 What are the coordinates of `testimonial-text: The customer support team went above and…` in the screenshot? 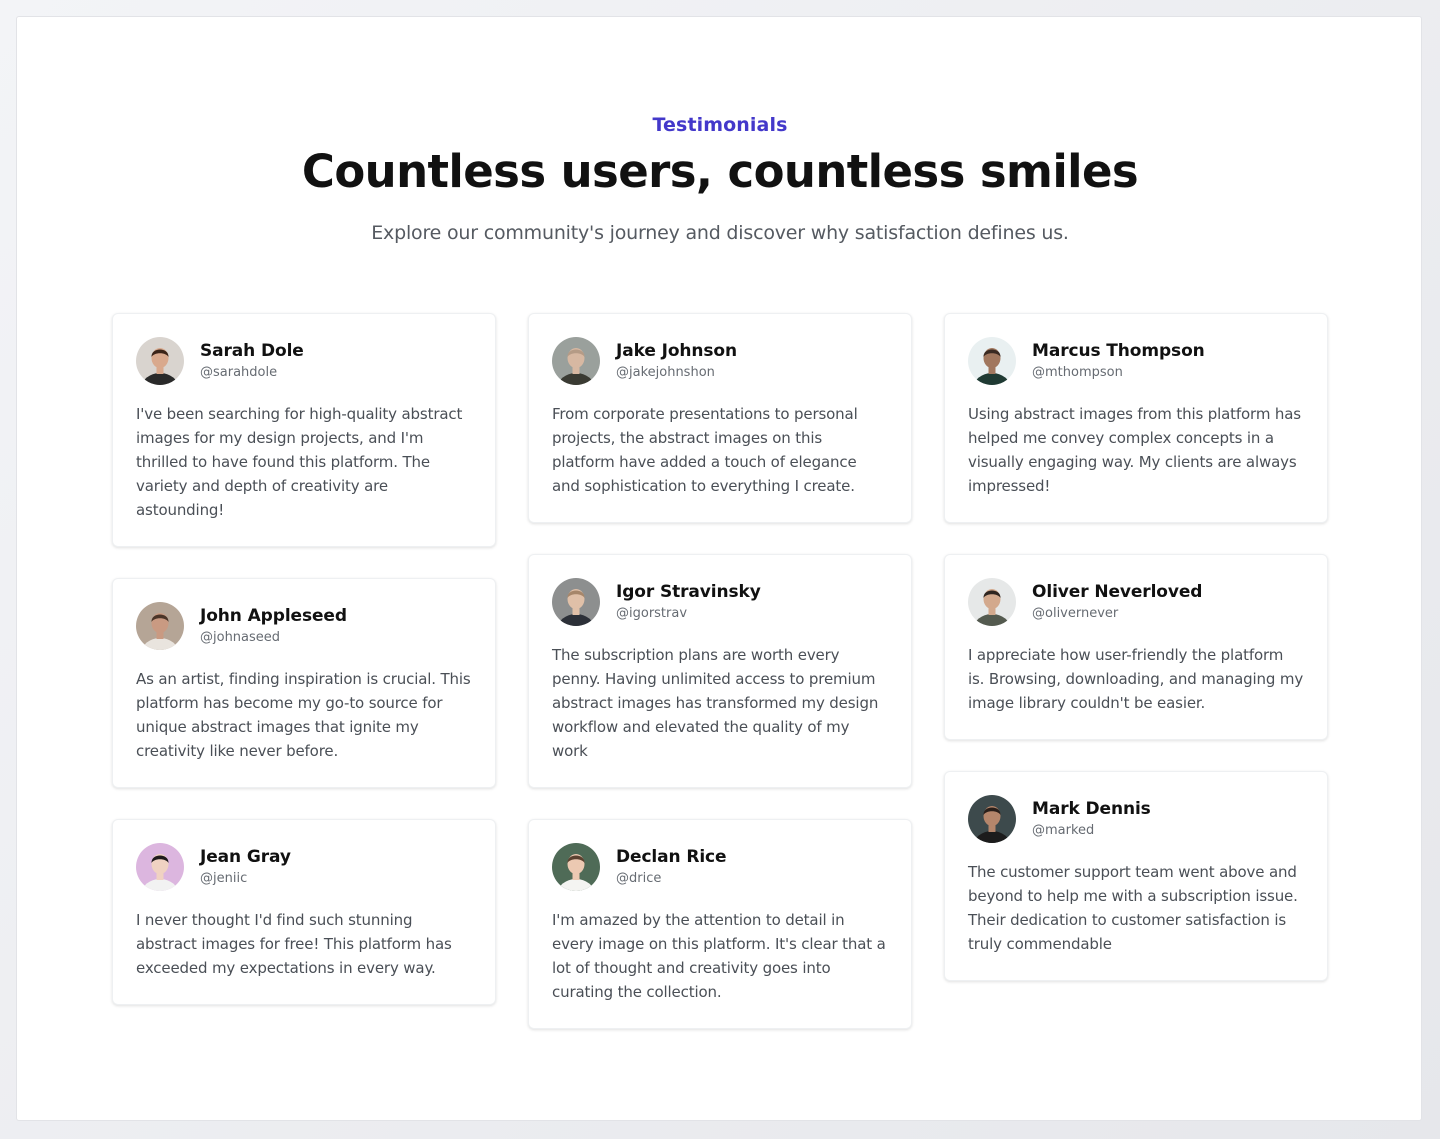 It's located at (1133, 908).